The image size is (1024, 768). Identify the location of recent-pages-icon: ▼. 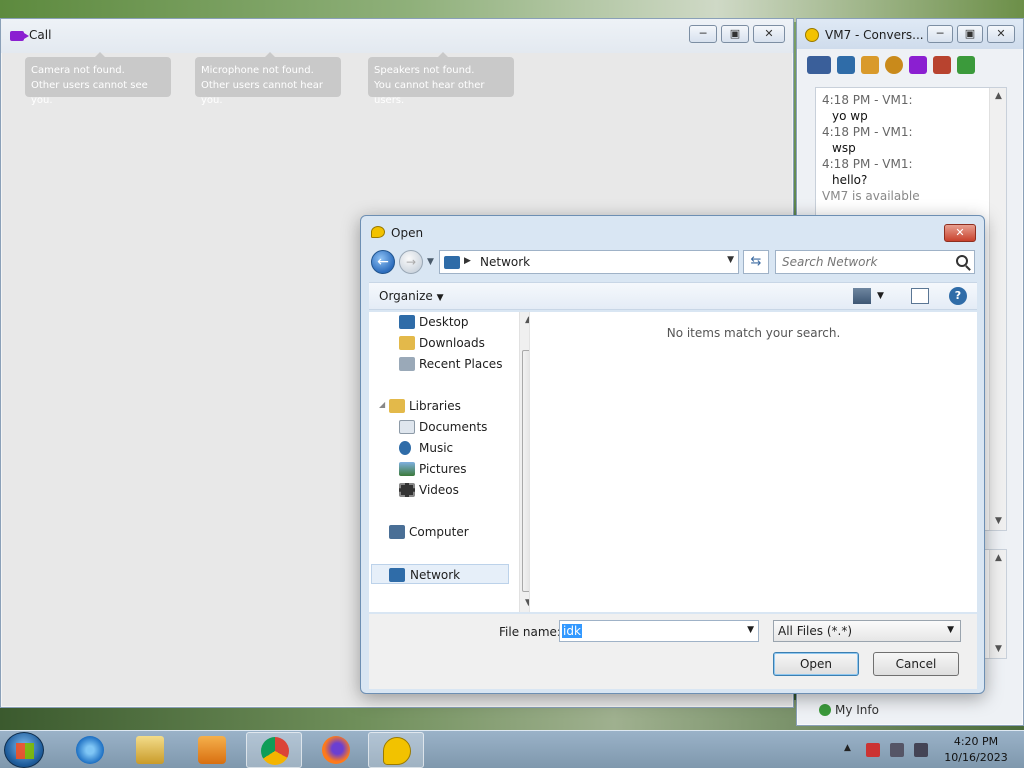
(430, 262).